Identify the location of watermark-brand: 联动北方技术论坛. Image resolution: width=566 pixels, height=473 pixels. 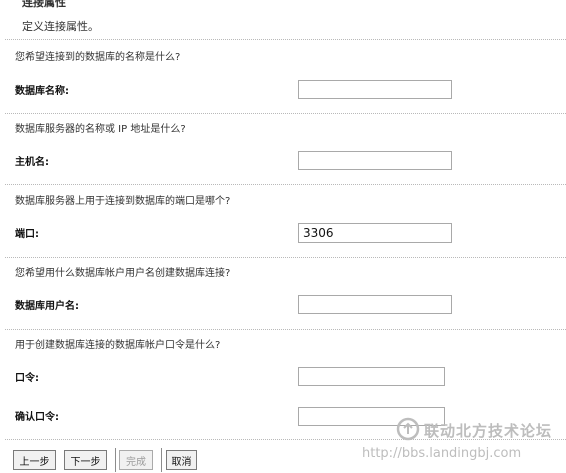
(488, 431).